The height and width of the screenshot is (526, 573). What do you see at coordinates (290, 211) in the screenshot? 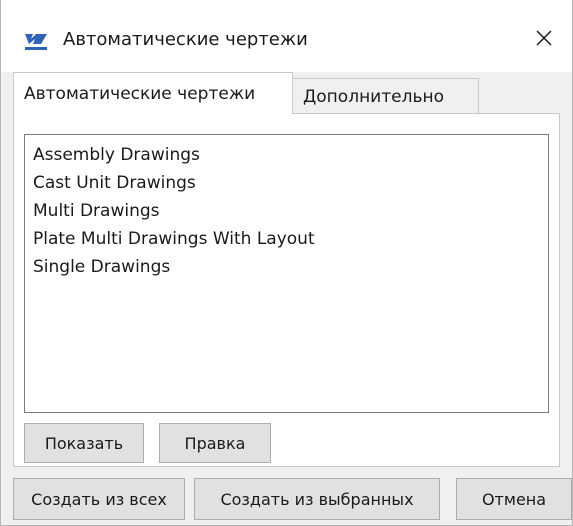
I see `list-item: Multi Drawings` at bounding box center [290, 211].